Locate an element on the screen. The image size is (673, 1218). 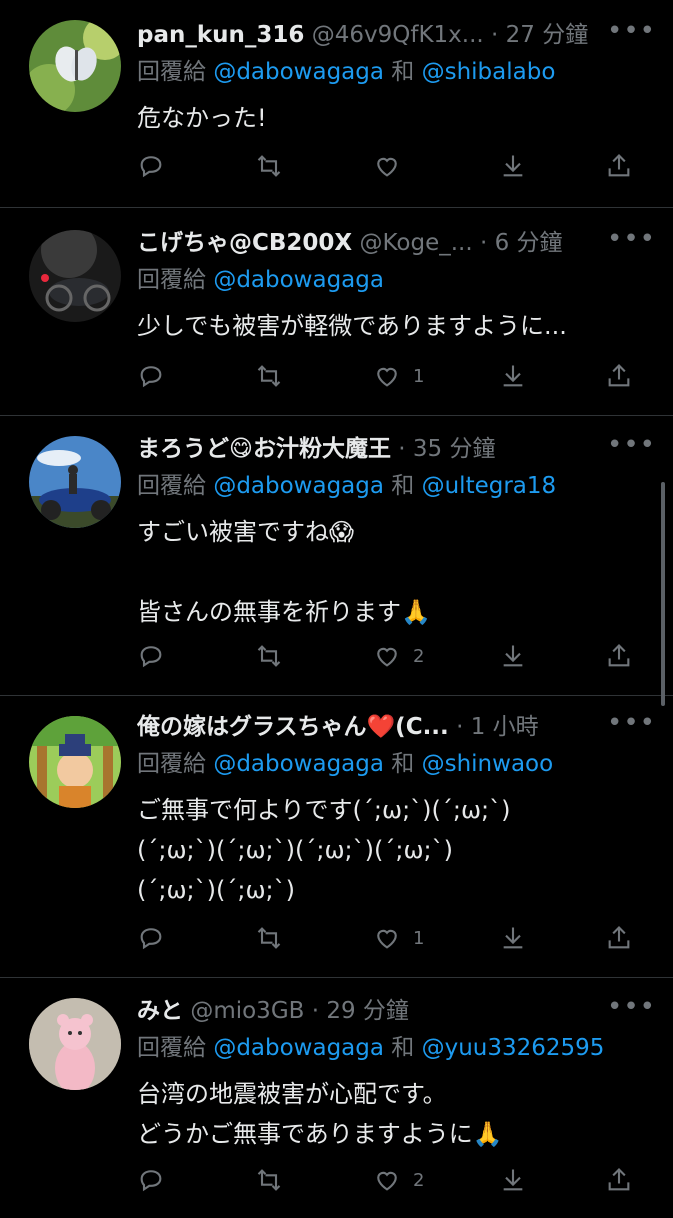
timestamp: 1 小時 is located at coordinates (505, 727).